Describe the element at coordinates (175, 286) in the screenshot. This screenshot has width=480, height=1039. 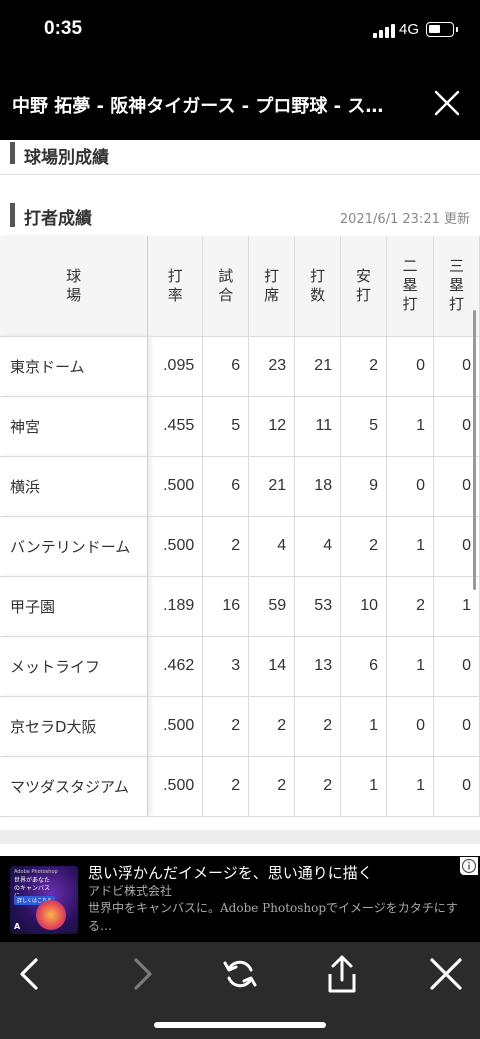
I see `col-header: 打率` at that location.